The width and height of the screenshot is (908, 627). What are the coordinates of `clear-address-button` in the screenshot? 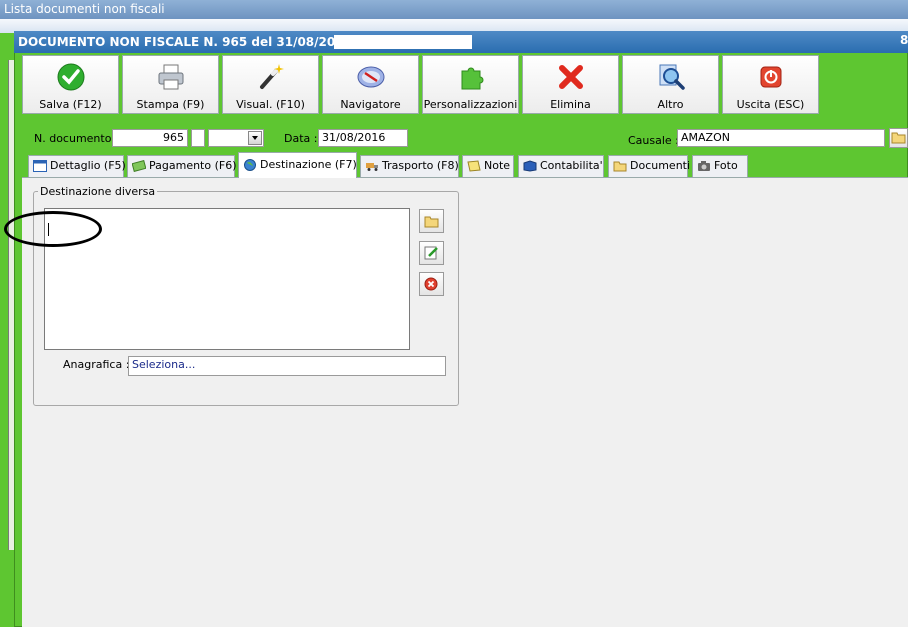 It's located at (431, 284).